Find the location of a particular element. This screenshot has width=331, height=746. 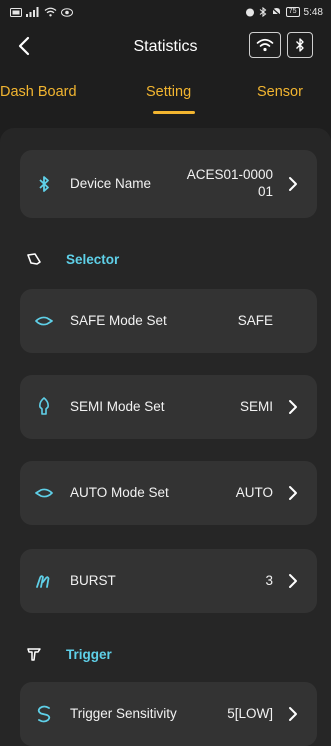

burst-label: BURST is located at coordinates (93, 580).